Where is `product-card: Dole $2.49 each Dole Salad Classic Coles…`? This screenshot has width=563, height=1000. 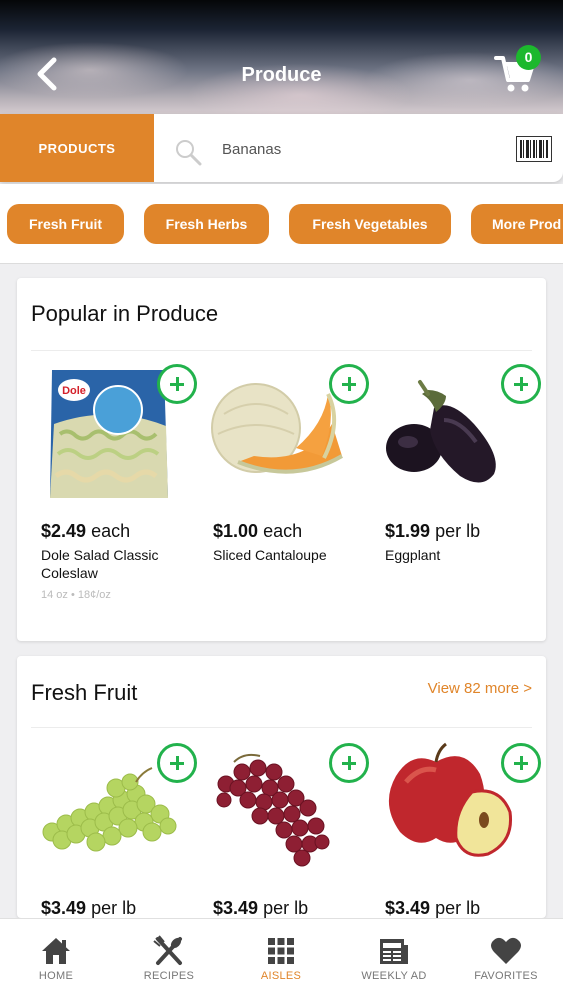 product-card: Dole $2.49 each Dole Salad Classic Coles… is located at coordinates (114, 499).